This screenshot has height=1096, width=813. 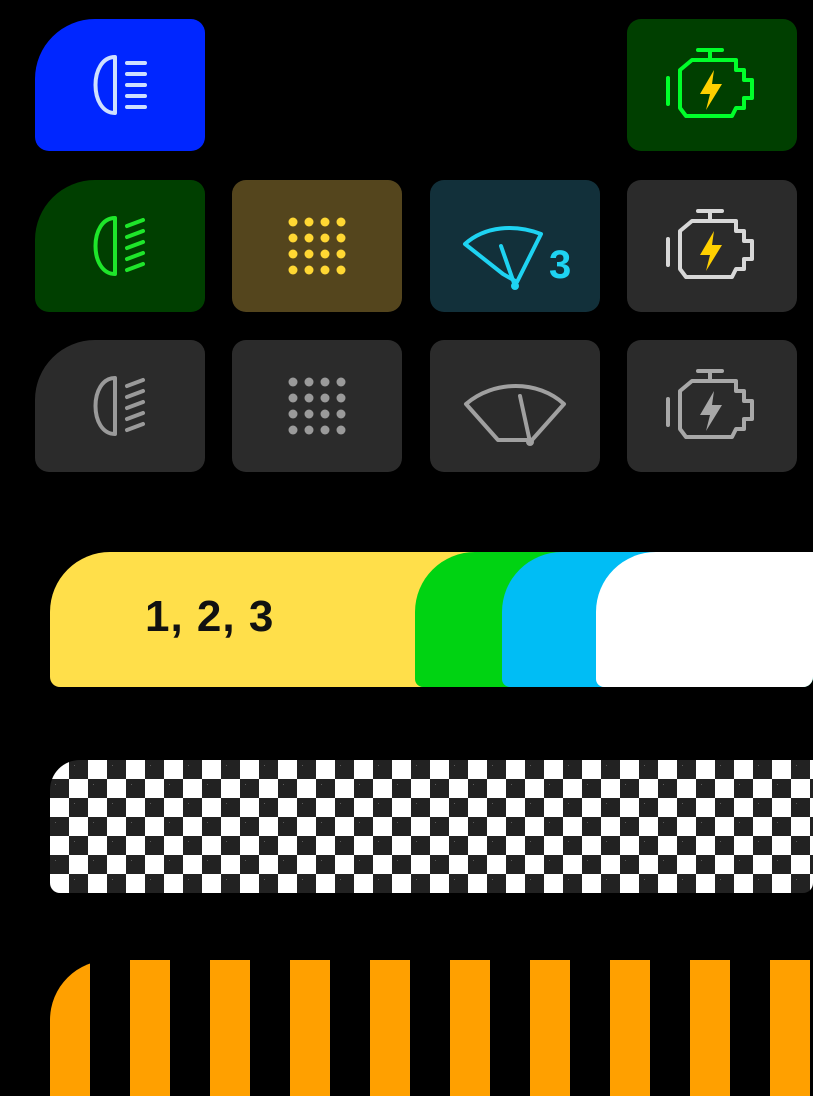 I want to click on check-engine-tile-inactive, so click(x=712, y=406).